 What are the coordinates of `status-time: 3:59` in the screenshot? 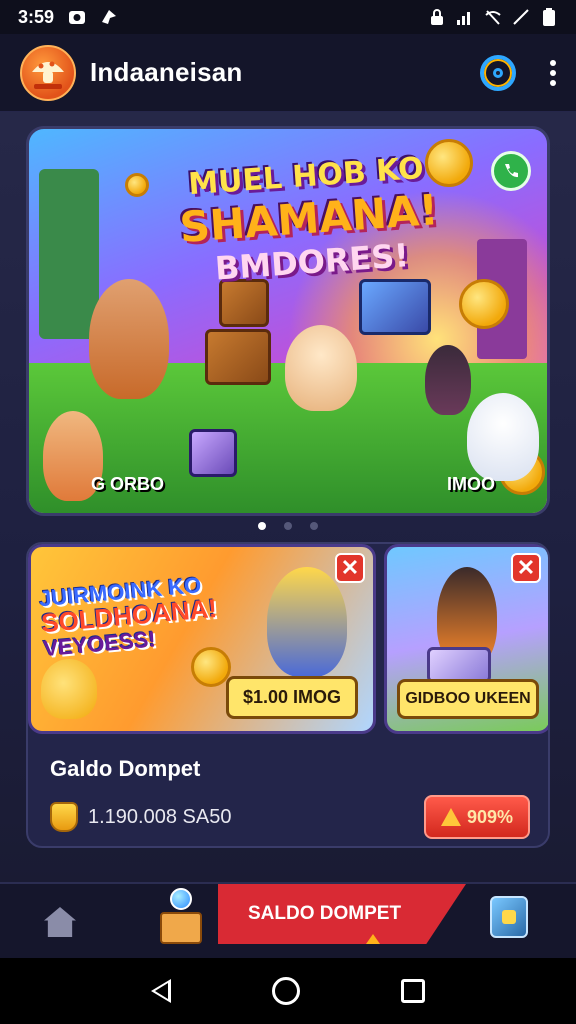 It's located at (36, 16).